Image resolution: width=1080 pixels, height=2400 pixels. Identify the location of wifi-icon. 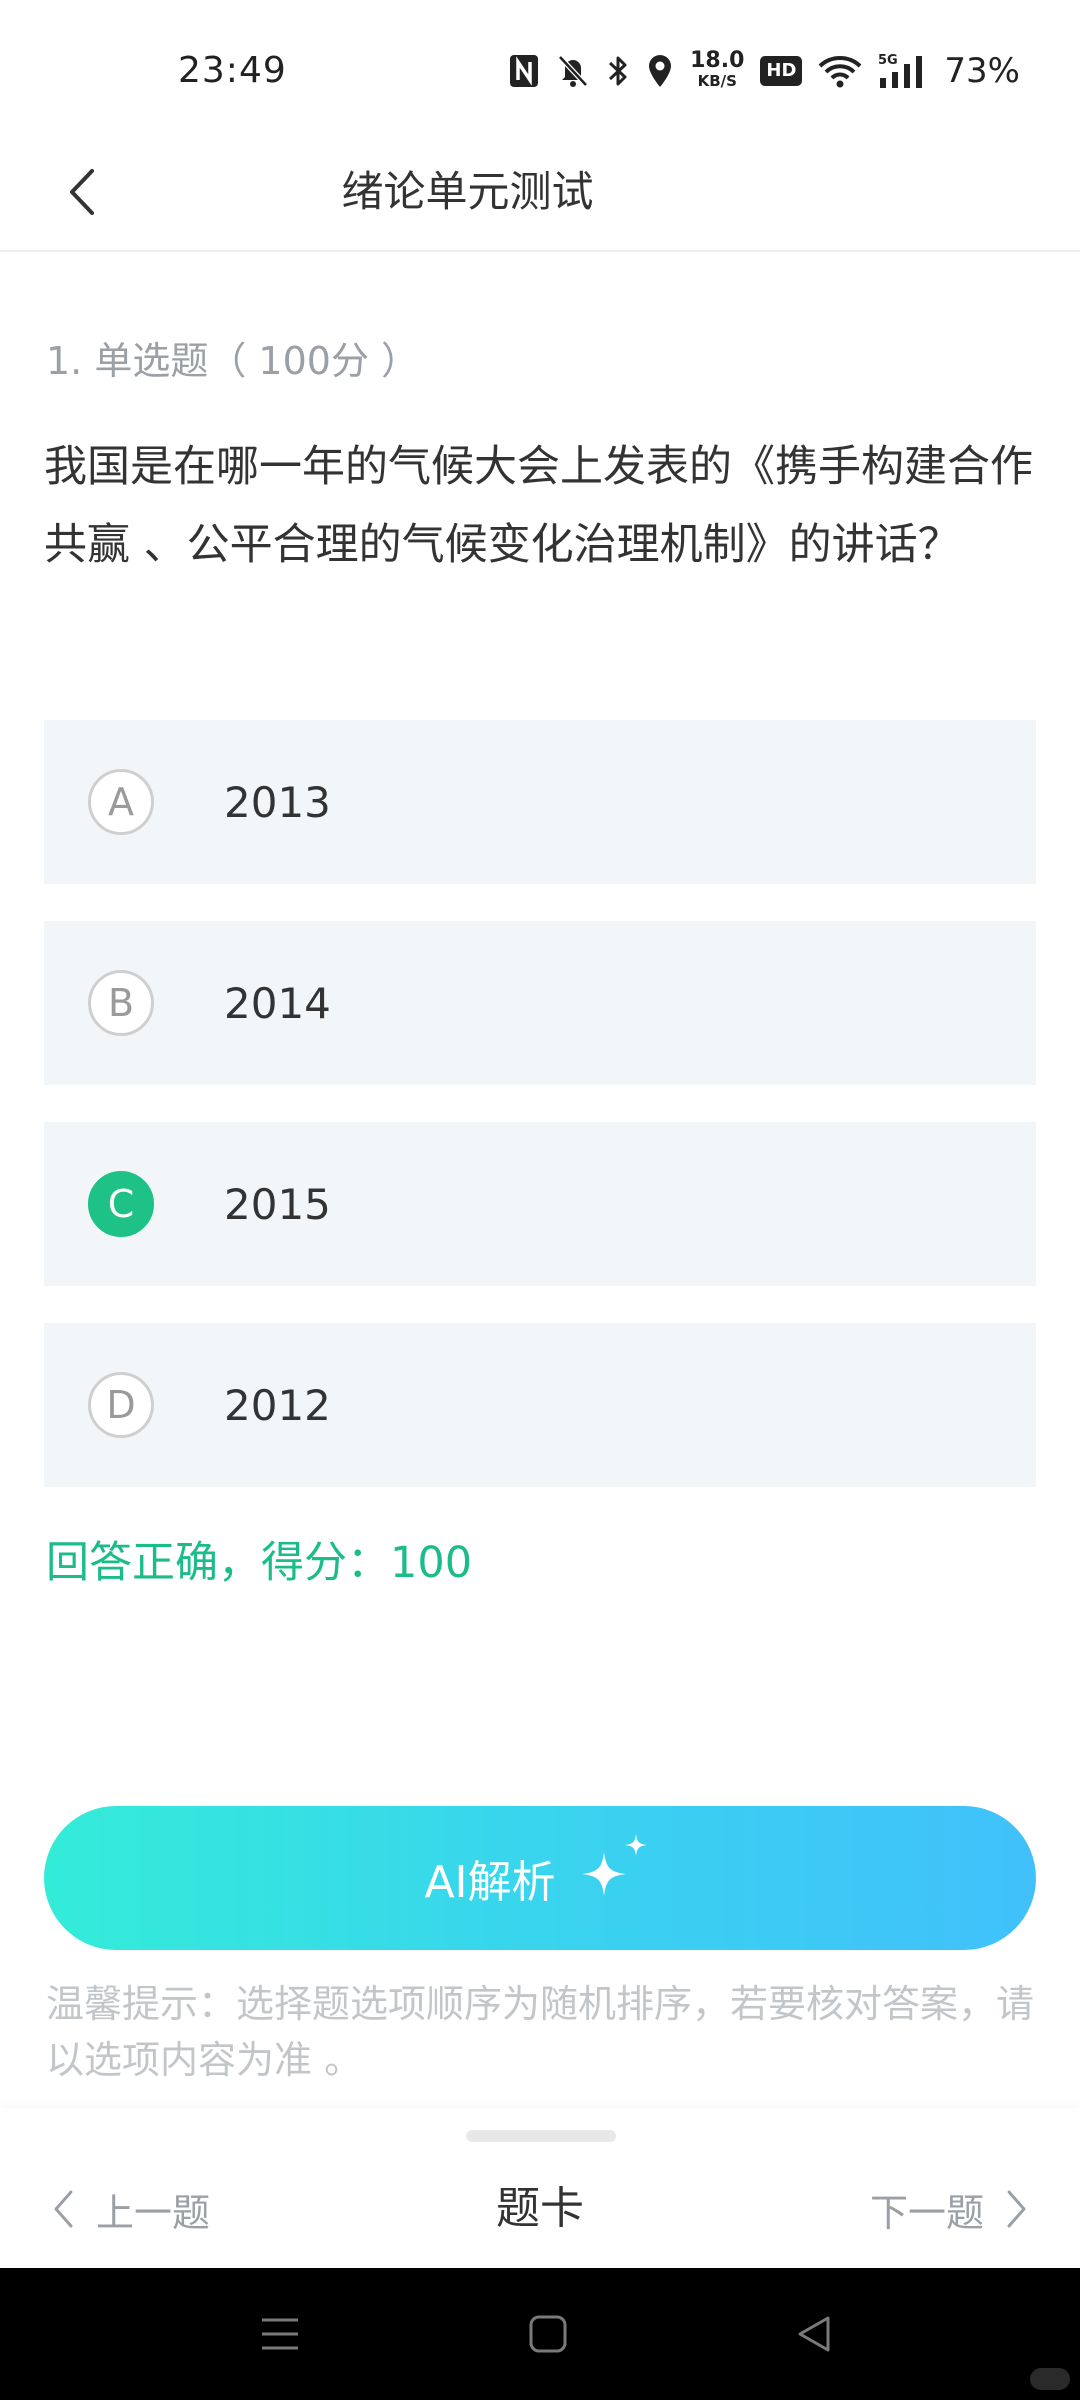
(840, 71).